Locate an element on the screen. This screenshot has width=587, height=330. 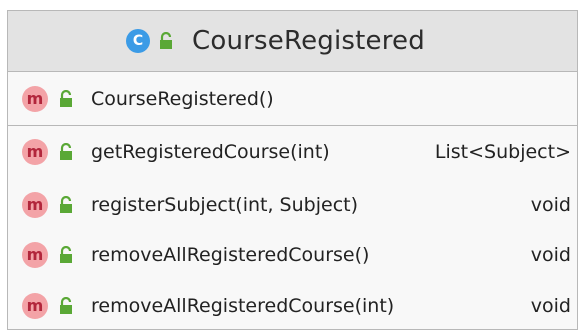
method-name: registerSubject(int, Subject) is located at coordinates (225, 205).